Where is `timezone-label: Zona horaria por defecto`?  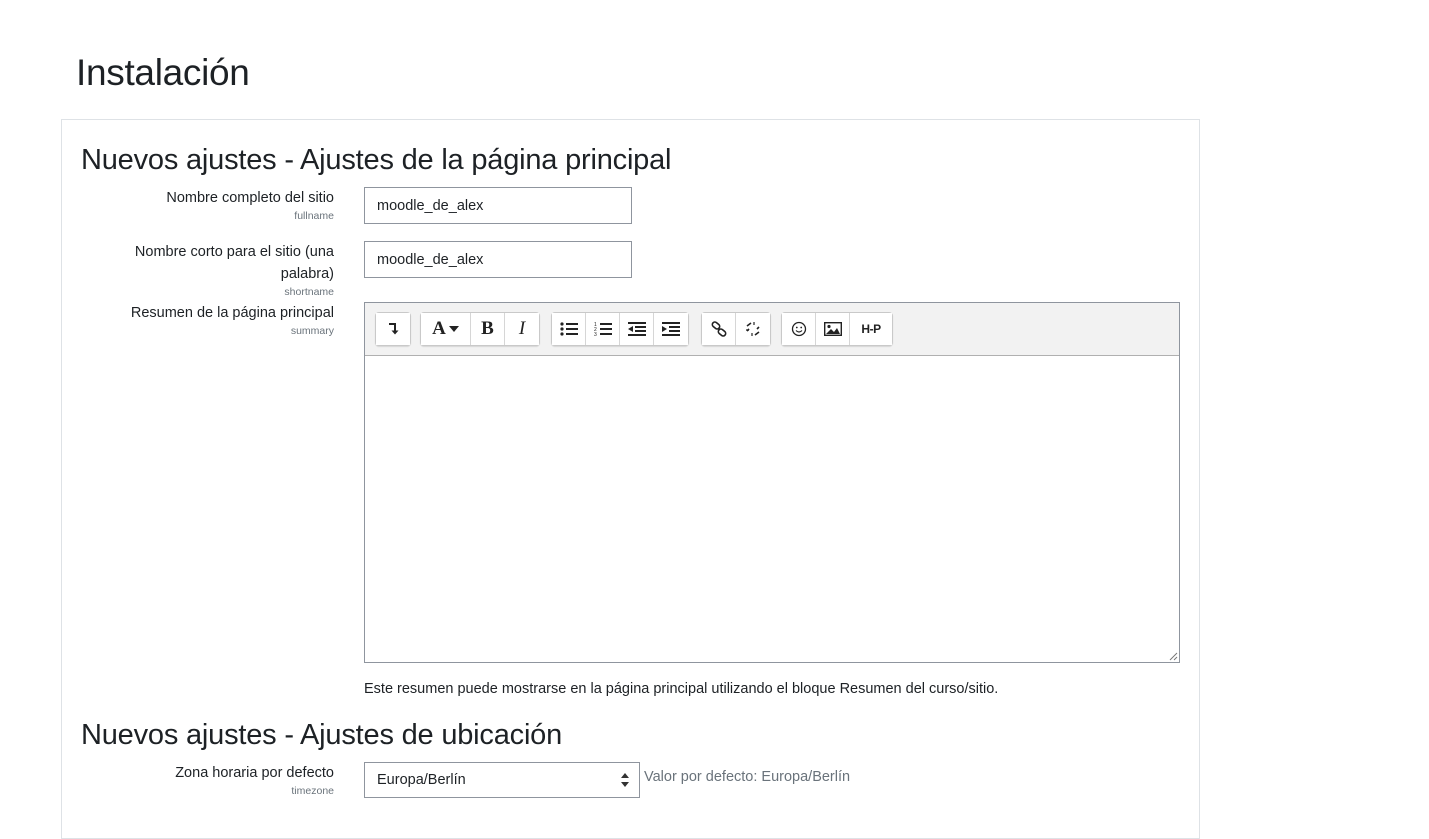
timezone-label: Zona horaria por defecto is located at coordinates (254, 773).